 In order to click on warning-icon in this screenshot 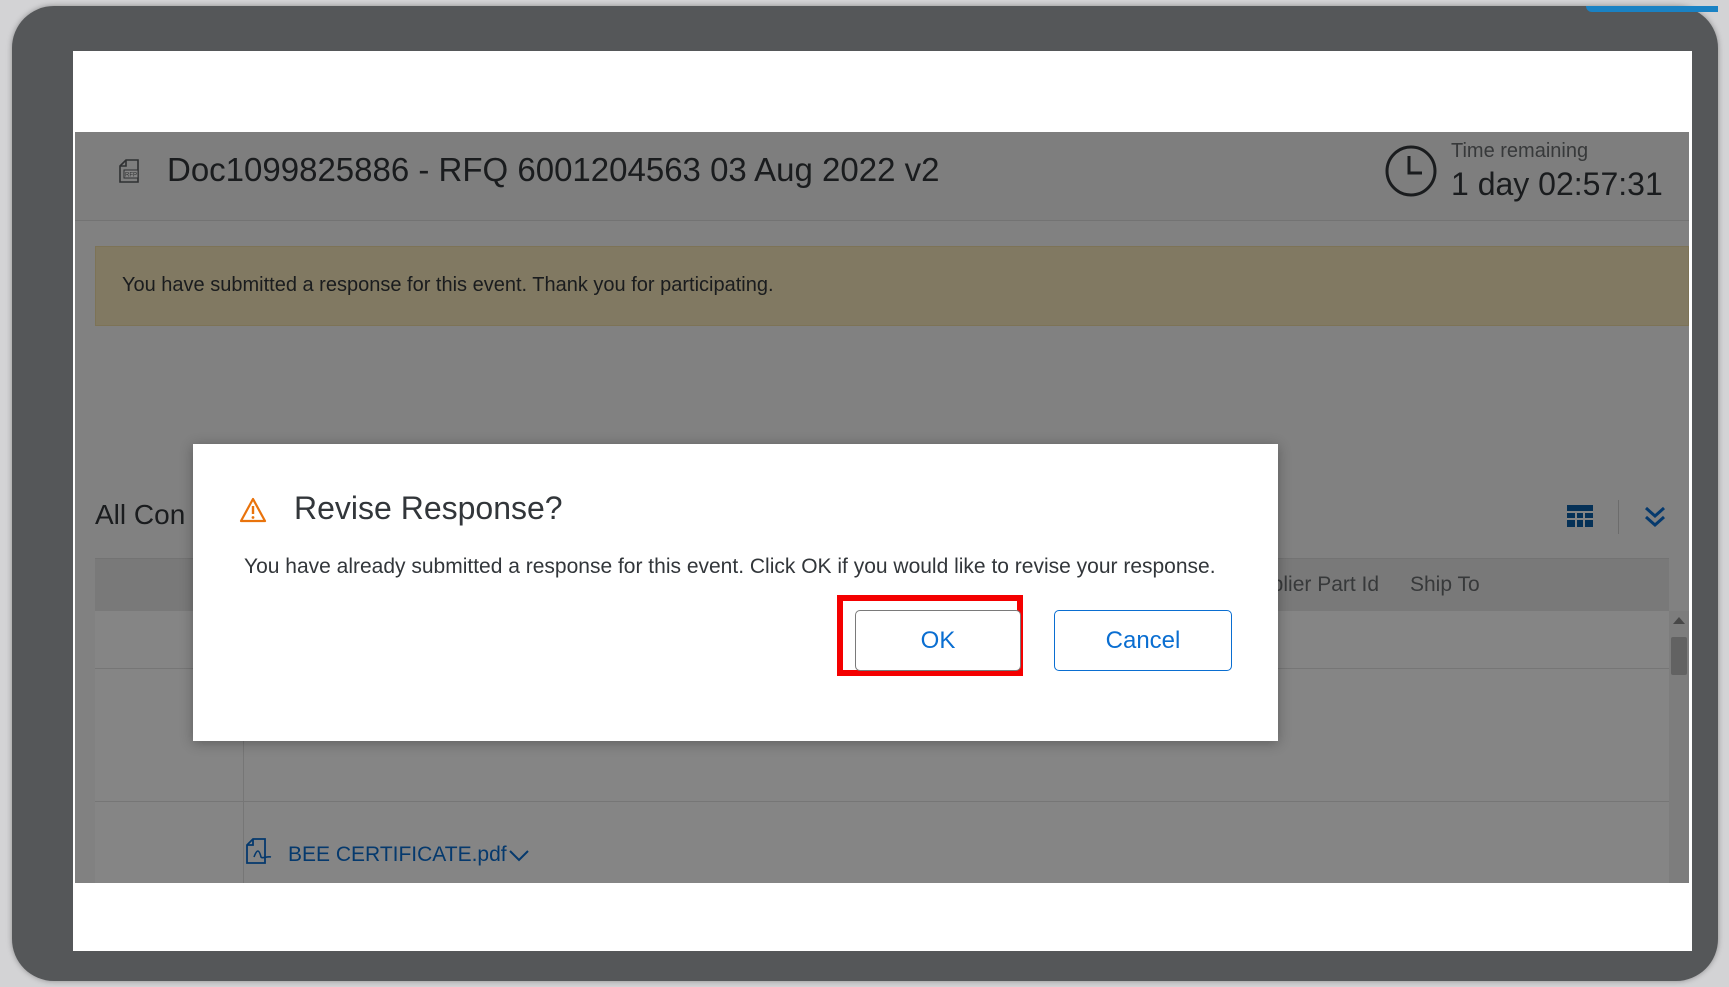, I will do `click(253, 510)`.